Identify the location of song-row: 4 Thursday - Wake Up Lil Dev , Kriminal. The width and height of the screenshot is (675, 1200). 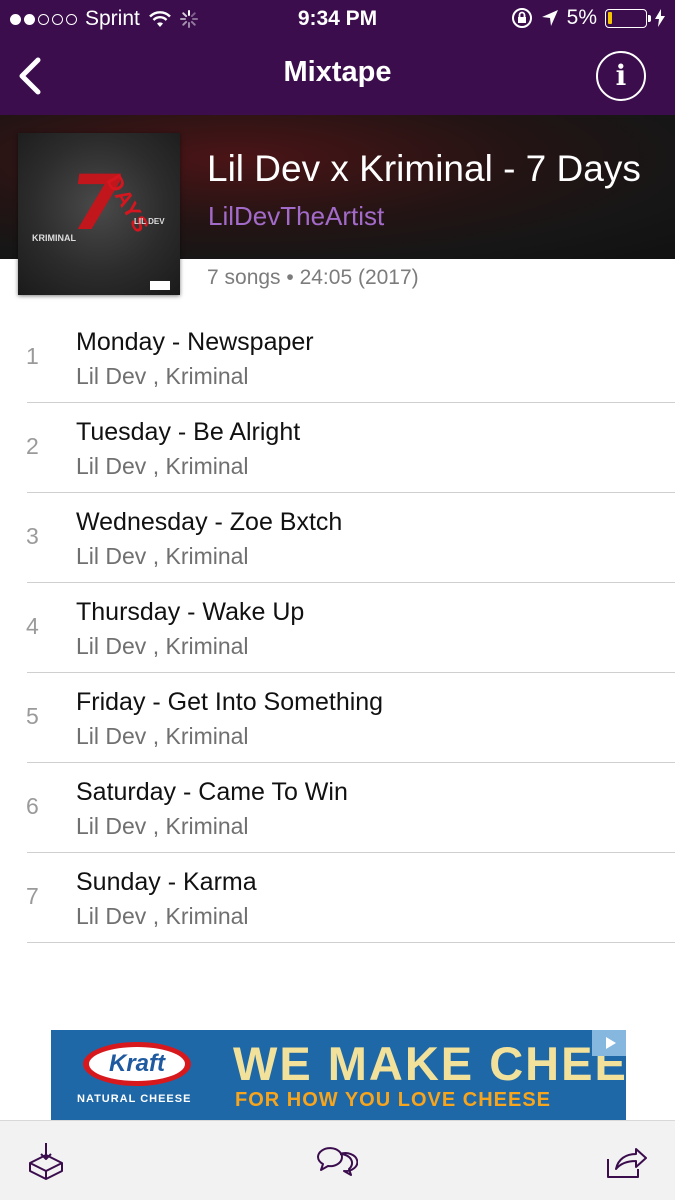
(337, 628).